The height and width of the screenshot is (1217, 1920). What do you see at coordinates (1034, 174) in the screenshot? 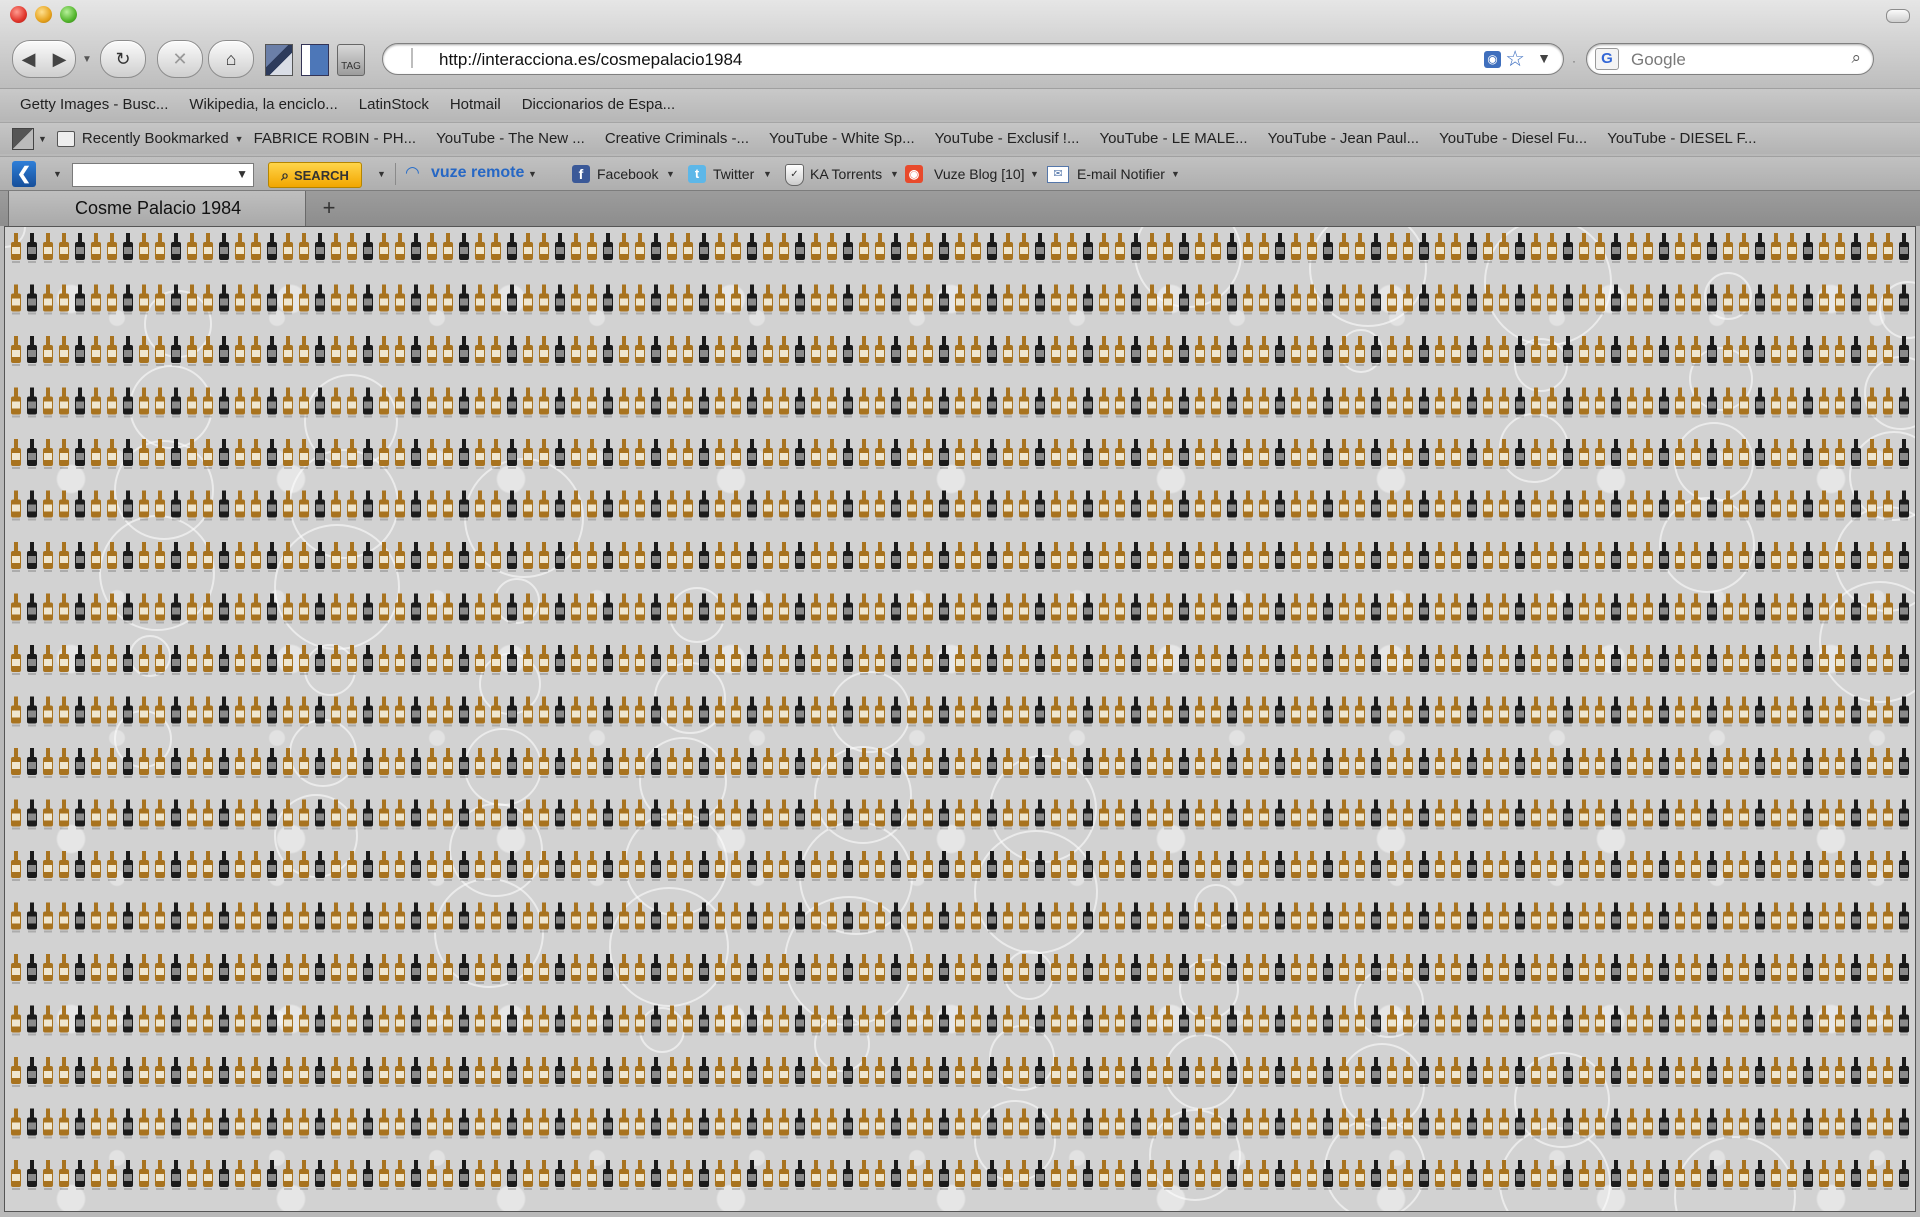
I see `vuze-blog-dropdown-icon: ▼` at bounding box center [1034, 174].